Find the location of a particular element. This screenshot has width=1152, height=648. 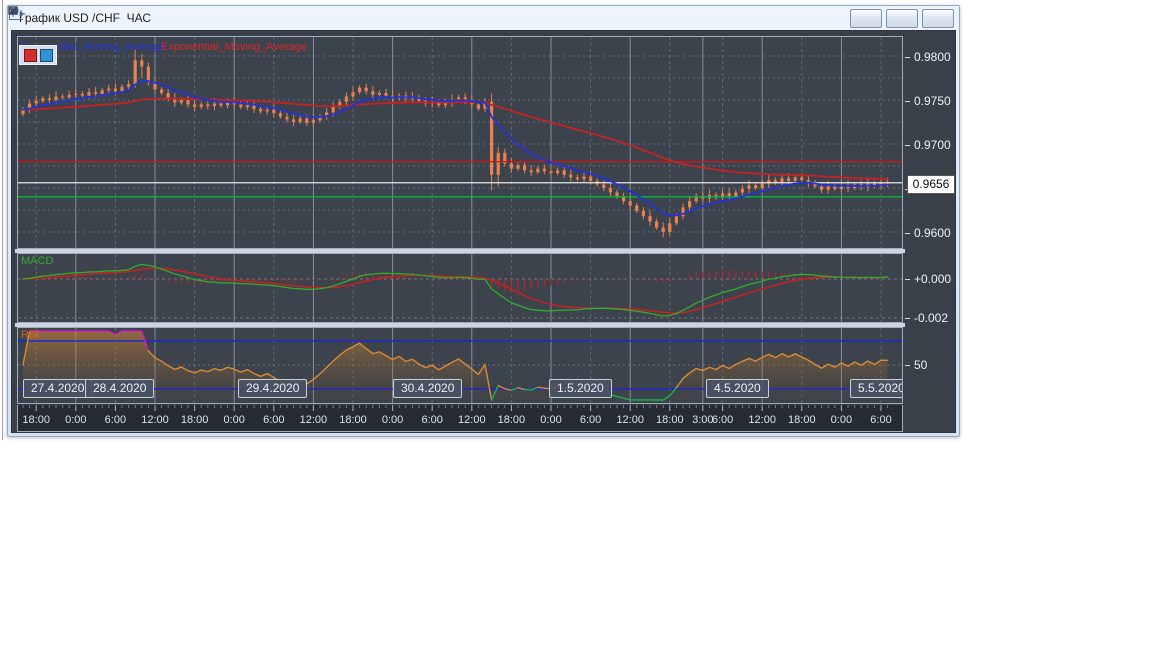

date-label: 1.5.2020 is located at coordinates (580, 388).